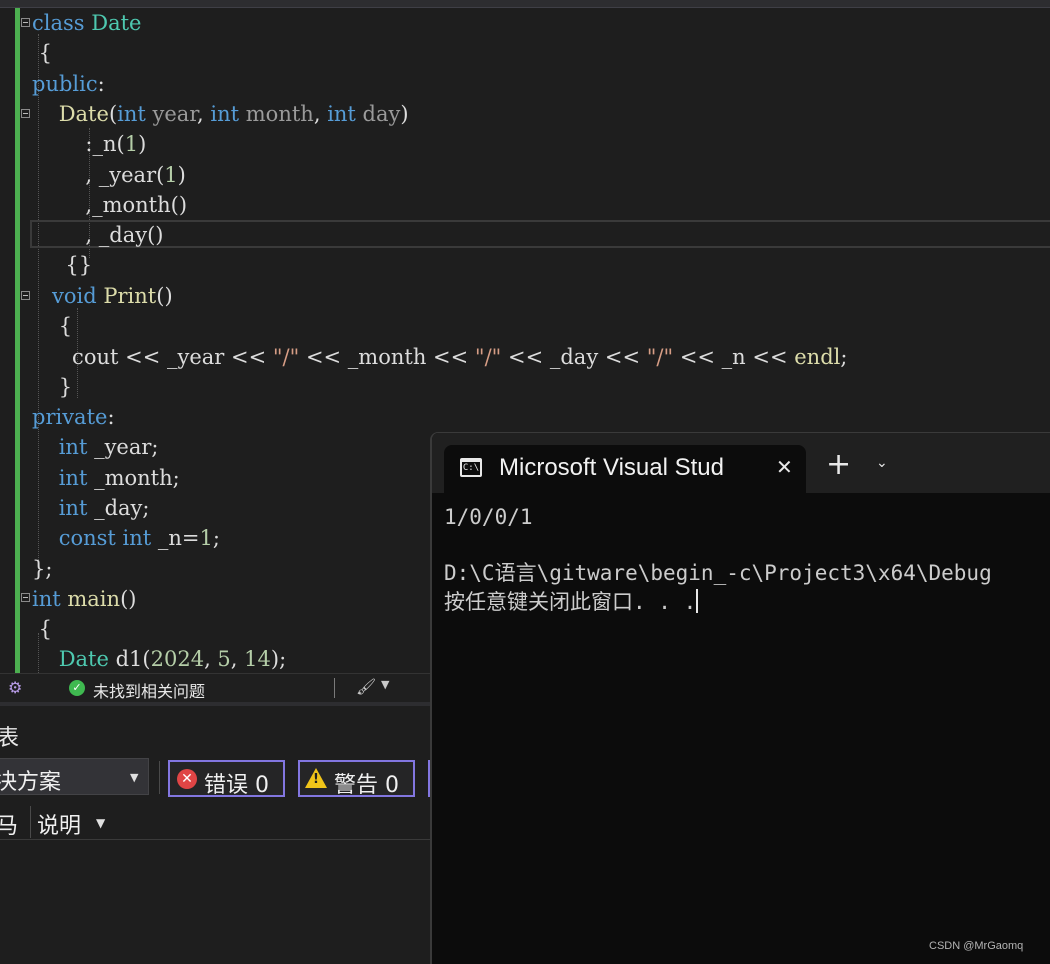 This screenshot has width=1050, height=964. What do you see at coordinates (187, 779) in the screenshot?
I see `error-icon: ✕` at bounding box center [187, 779].